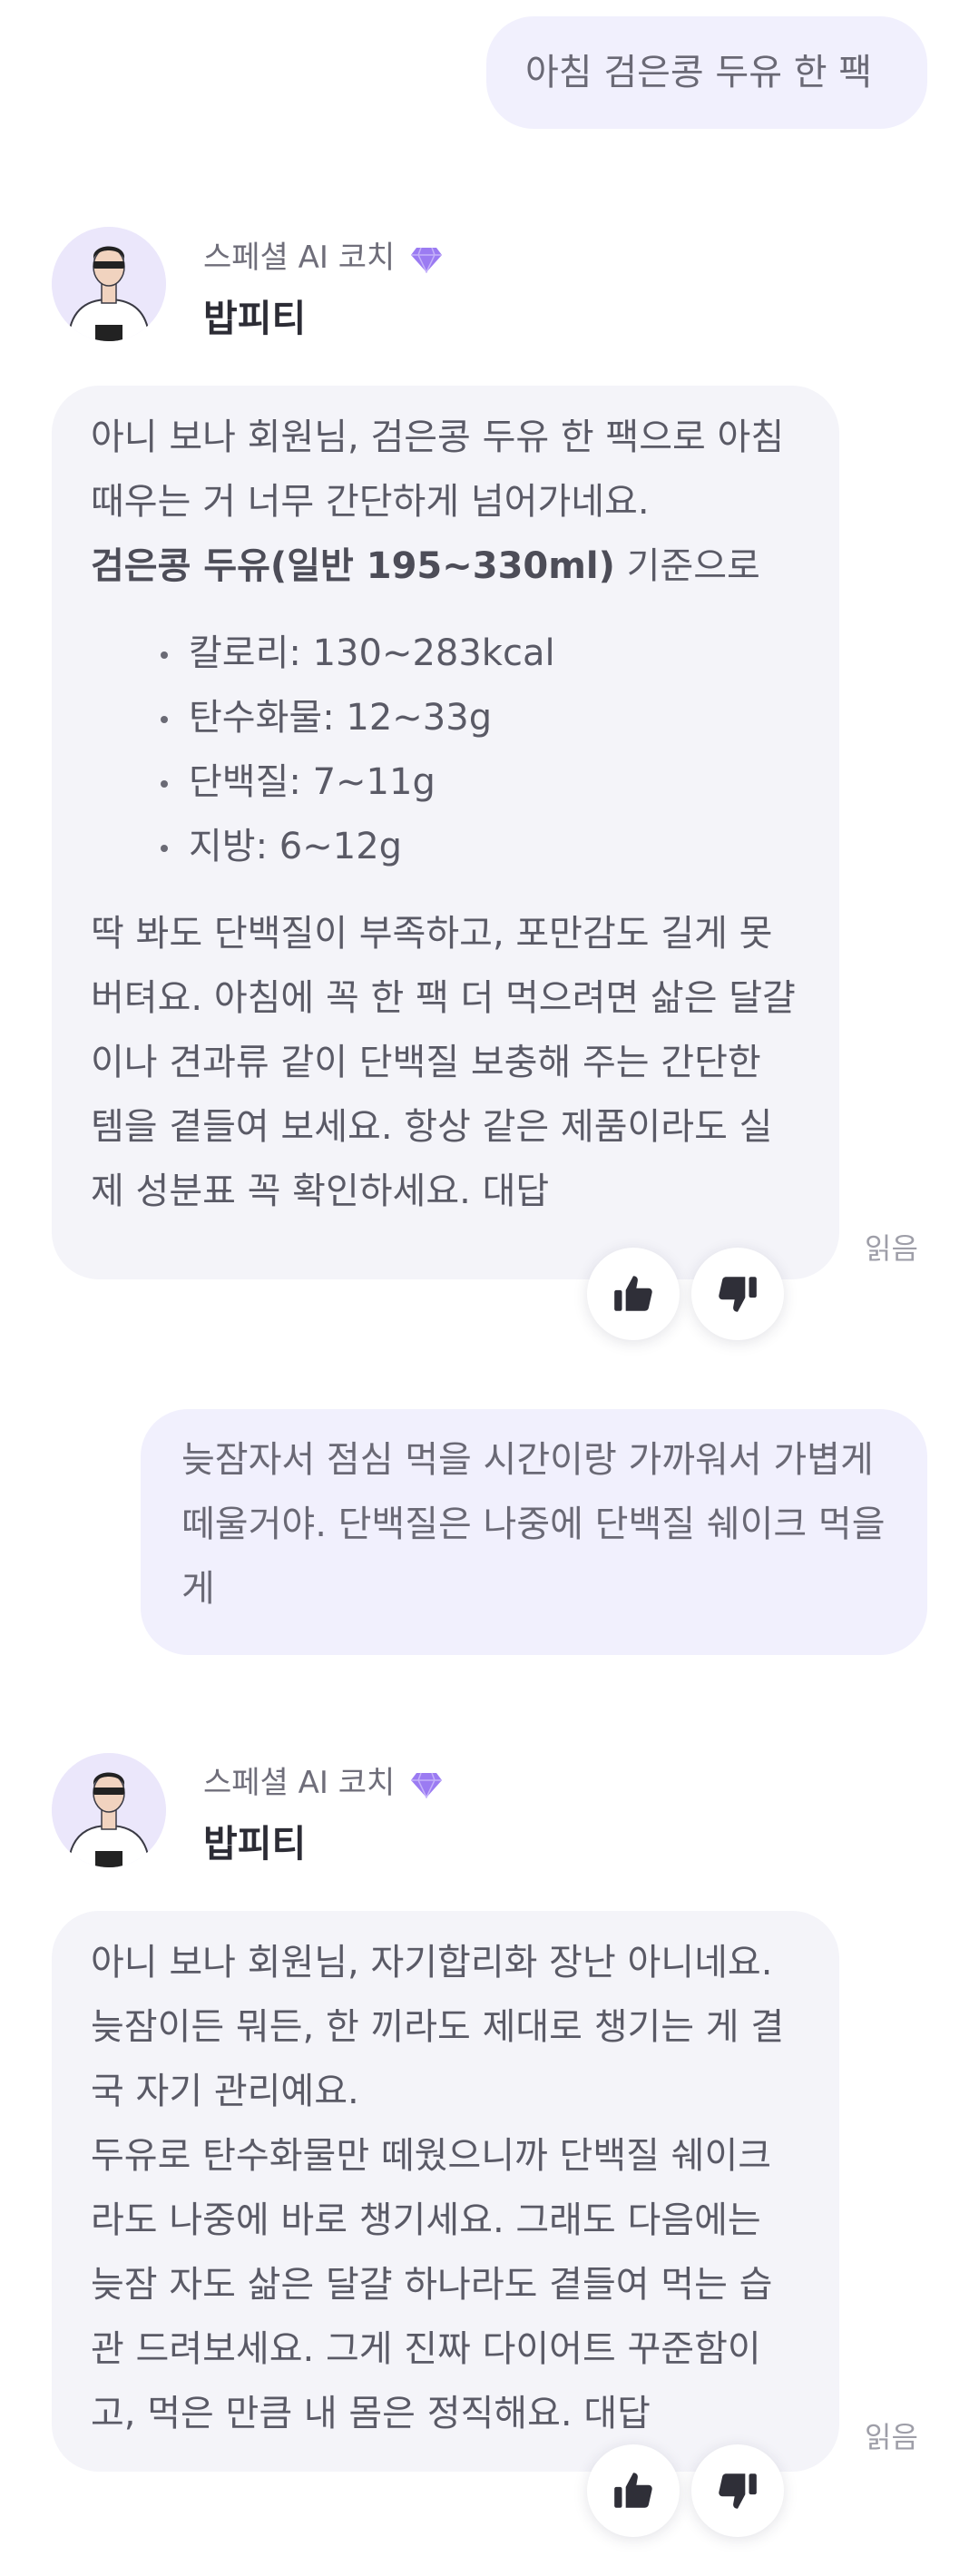 Image resolution: width=979 pixels, height=2576 pixels. I want to click on basis-rest-text: 기준으로, so click(687, 566).